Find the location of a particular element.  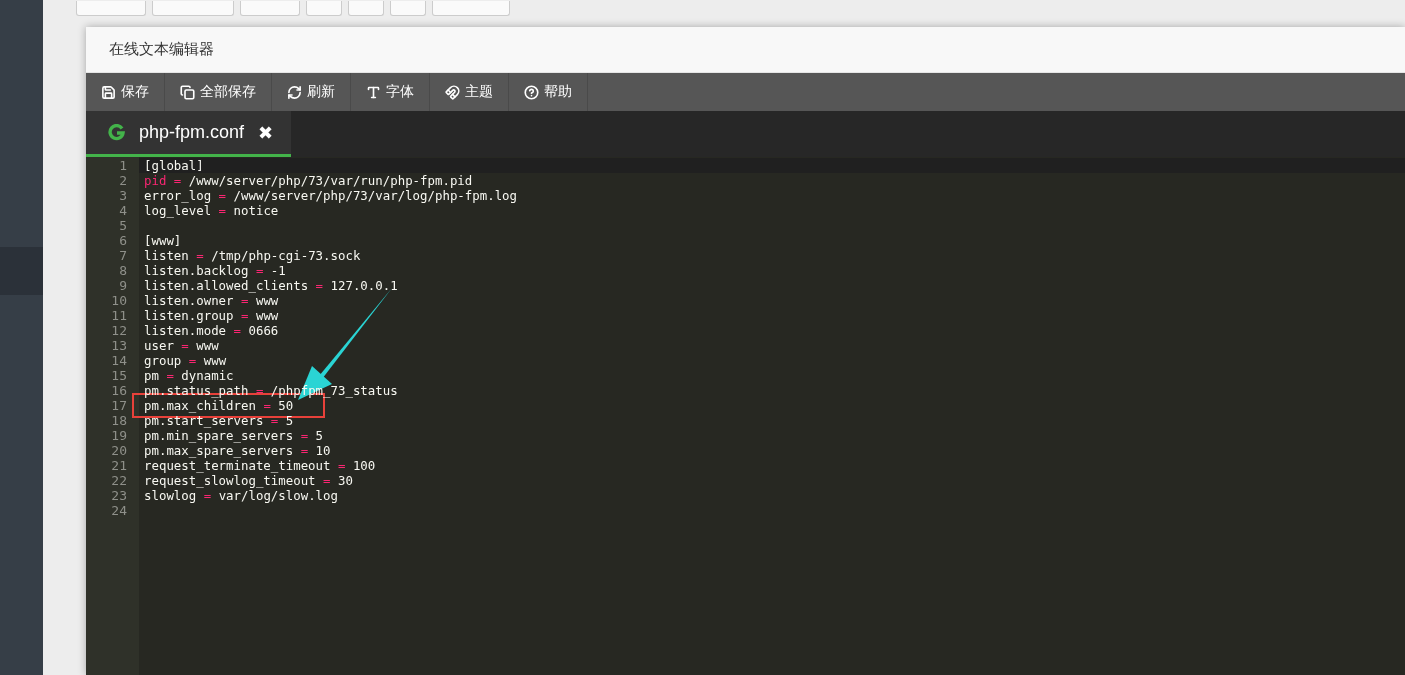

config-key: pid is located at coordinates (155, 180).